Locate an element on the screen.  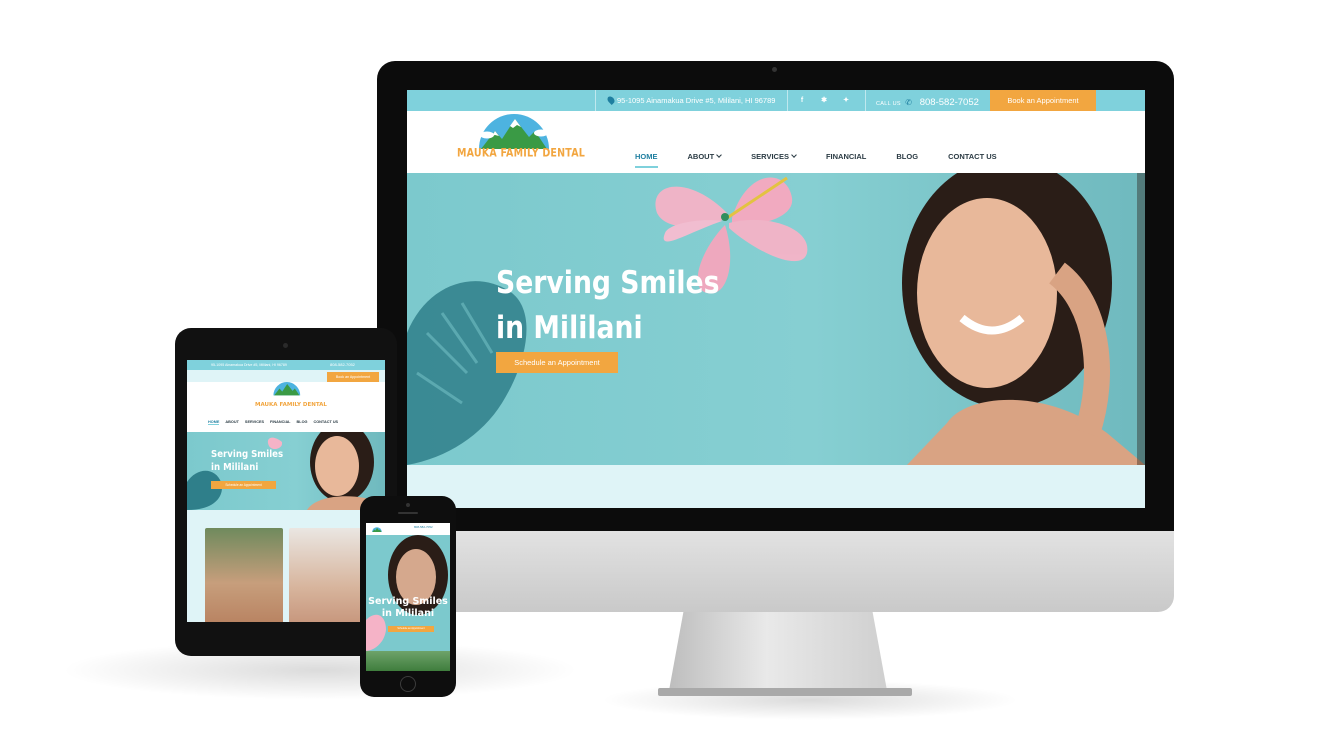
tablet-hero-line2: in Mililani is located at coordinates (235, 467).